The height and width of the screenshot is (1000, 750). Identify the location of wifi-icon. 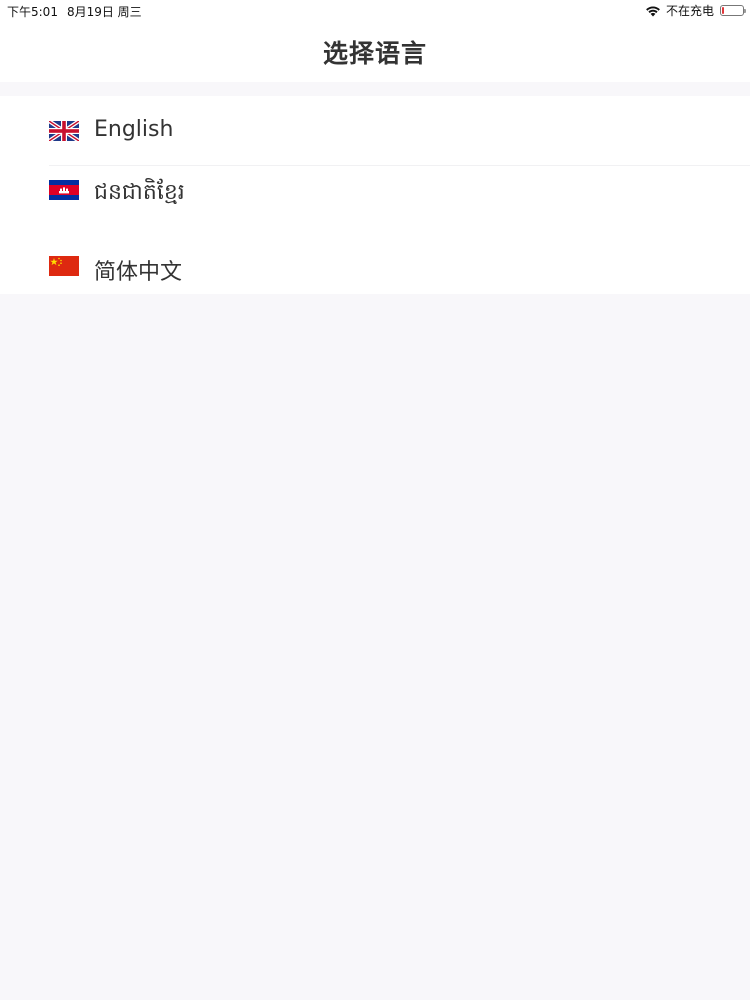
(653, 10).